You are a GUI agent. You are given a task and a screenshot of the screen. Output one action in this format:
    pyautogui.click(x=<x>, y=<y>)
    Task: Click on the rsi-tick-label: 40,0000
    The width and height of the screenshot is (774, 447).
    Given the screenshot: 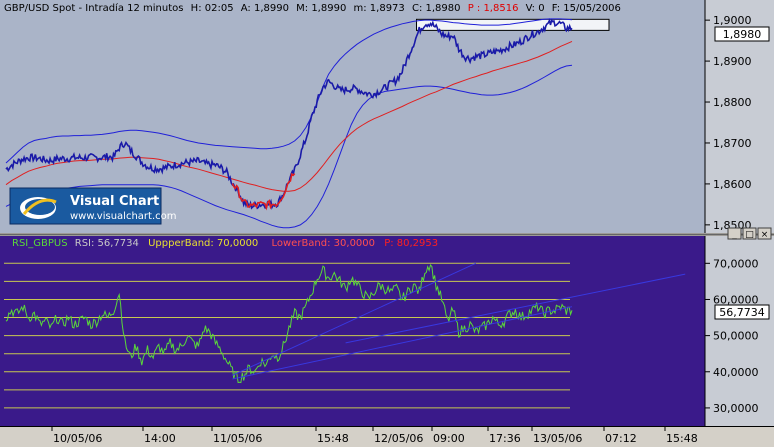 What is the action you would take?
    pyautogui.click(x=736, y=372)
    